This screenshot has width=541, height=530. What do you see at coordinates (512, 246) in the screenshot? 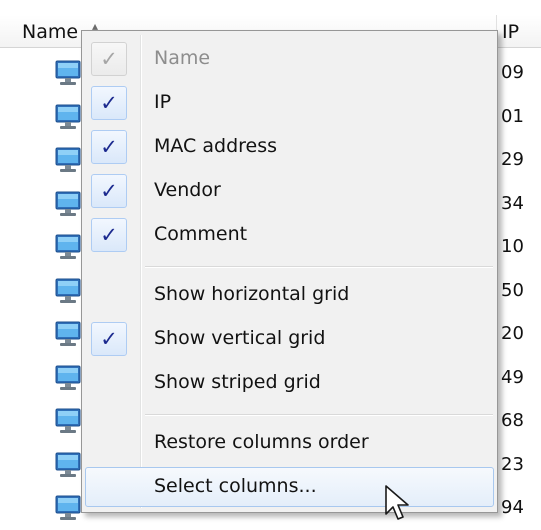
I see `ip-cell: 10` at bounding box center [512, 246].